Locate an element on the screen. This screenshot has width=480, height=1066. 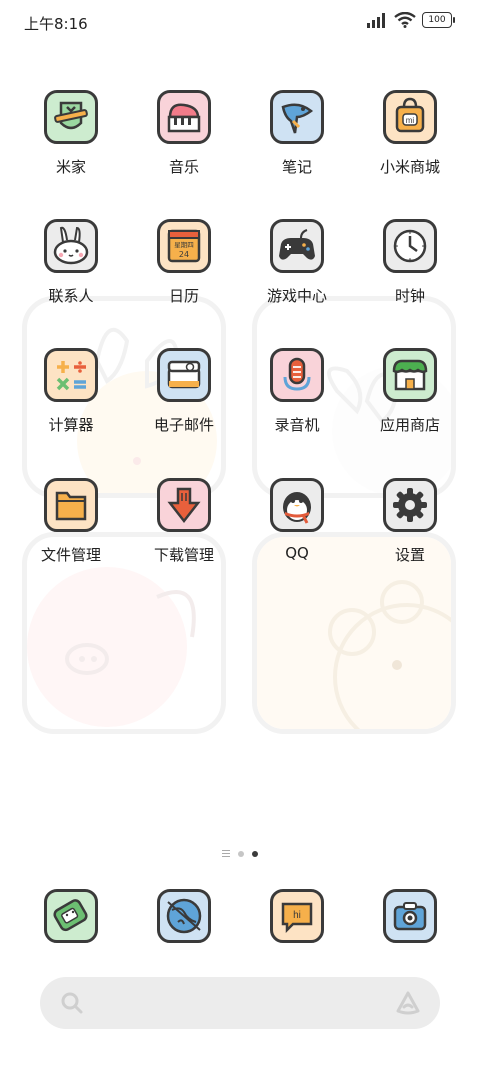
app-app-store-icon-box is located at coordinates (410, 375).